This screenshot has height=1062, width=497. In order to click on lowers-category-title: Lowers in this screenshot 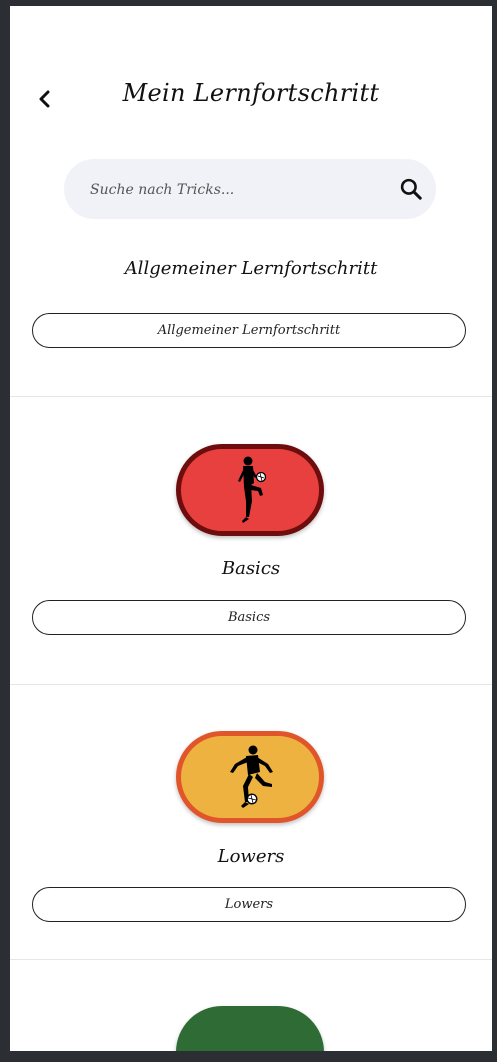, I will do `click(251, 856)`.